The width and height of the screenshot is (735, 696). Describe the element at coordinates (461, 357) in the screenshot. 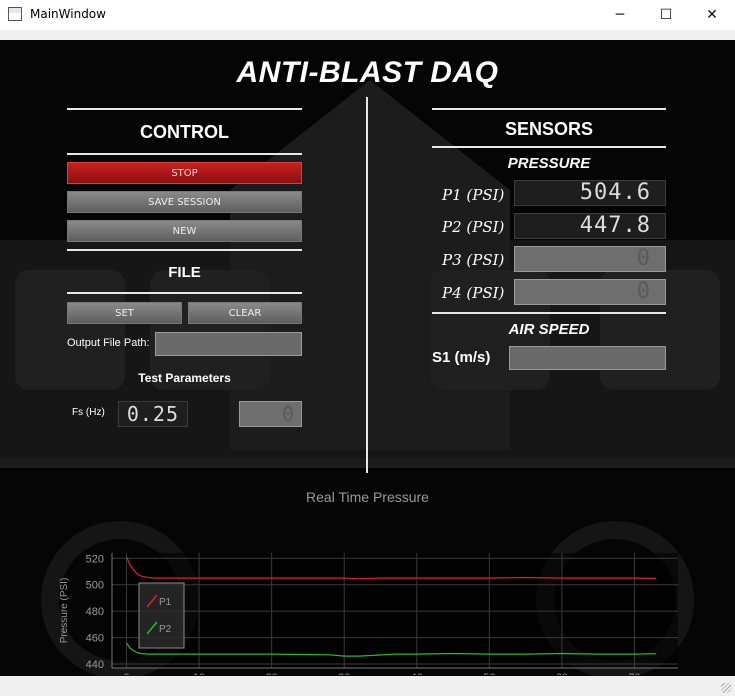

I see `s1-label: S1 (m/s)` at that location.